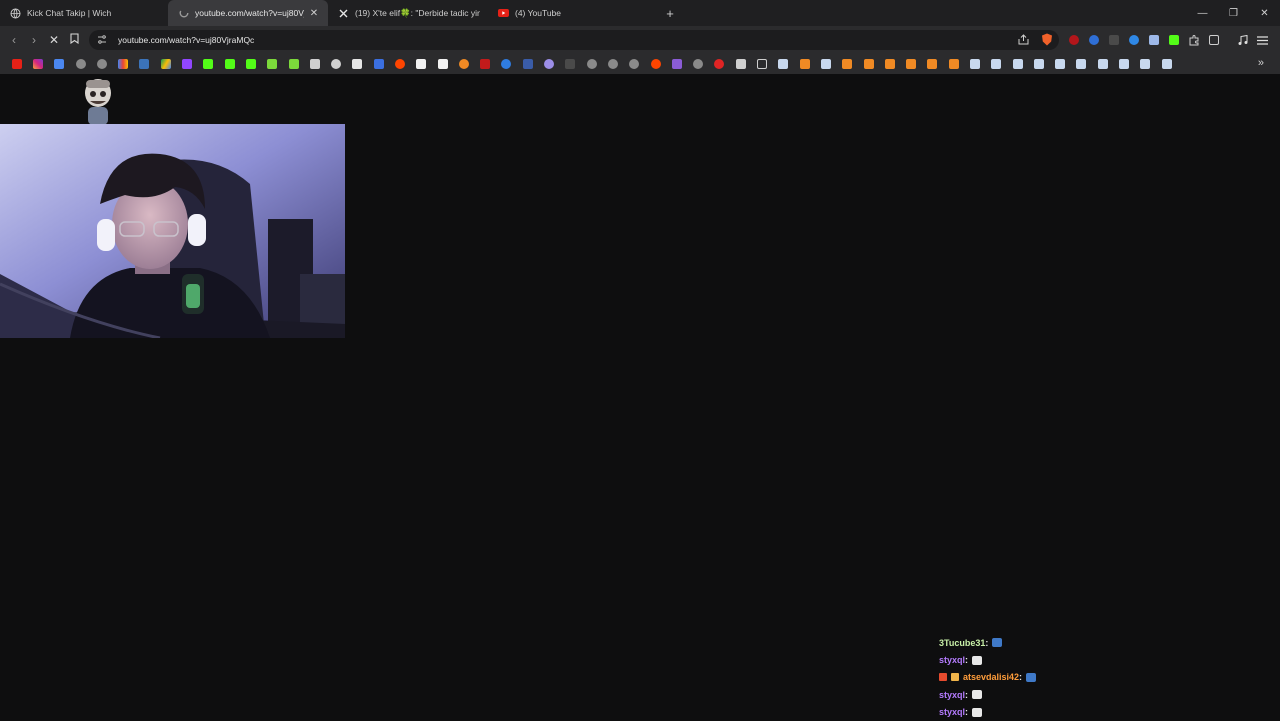 The image size is (1280, 721). I want to click on kick-extension-icon, so click(1174, 40).